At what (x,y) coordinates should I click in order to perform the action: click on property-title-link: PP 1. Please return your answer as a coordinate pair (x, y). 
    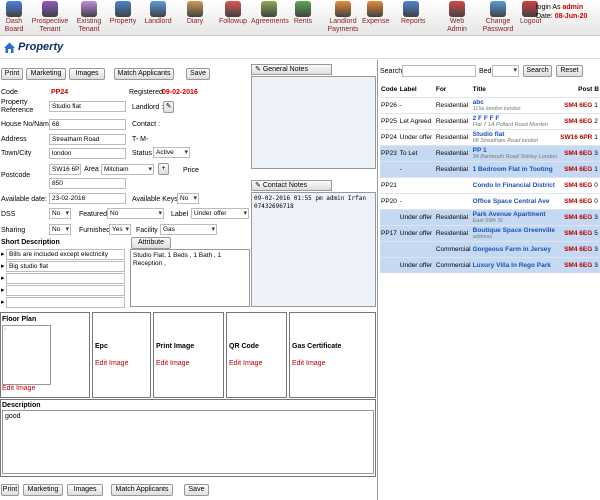
    Looking at the image, I should click on (515, 150).